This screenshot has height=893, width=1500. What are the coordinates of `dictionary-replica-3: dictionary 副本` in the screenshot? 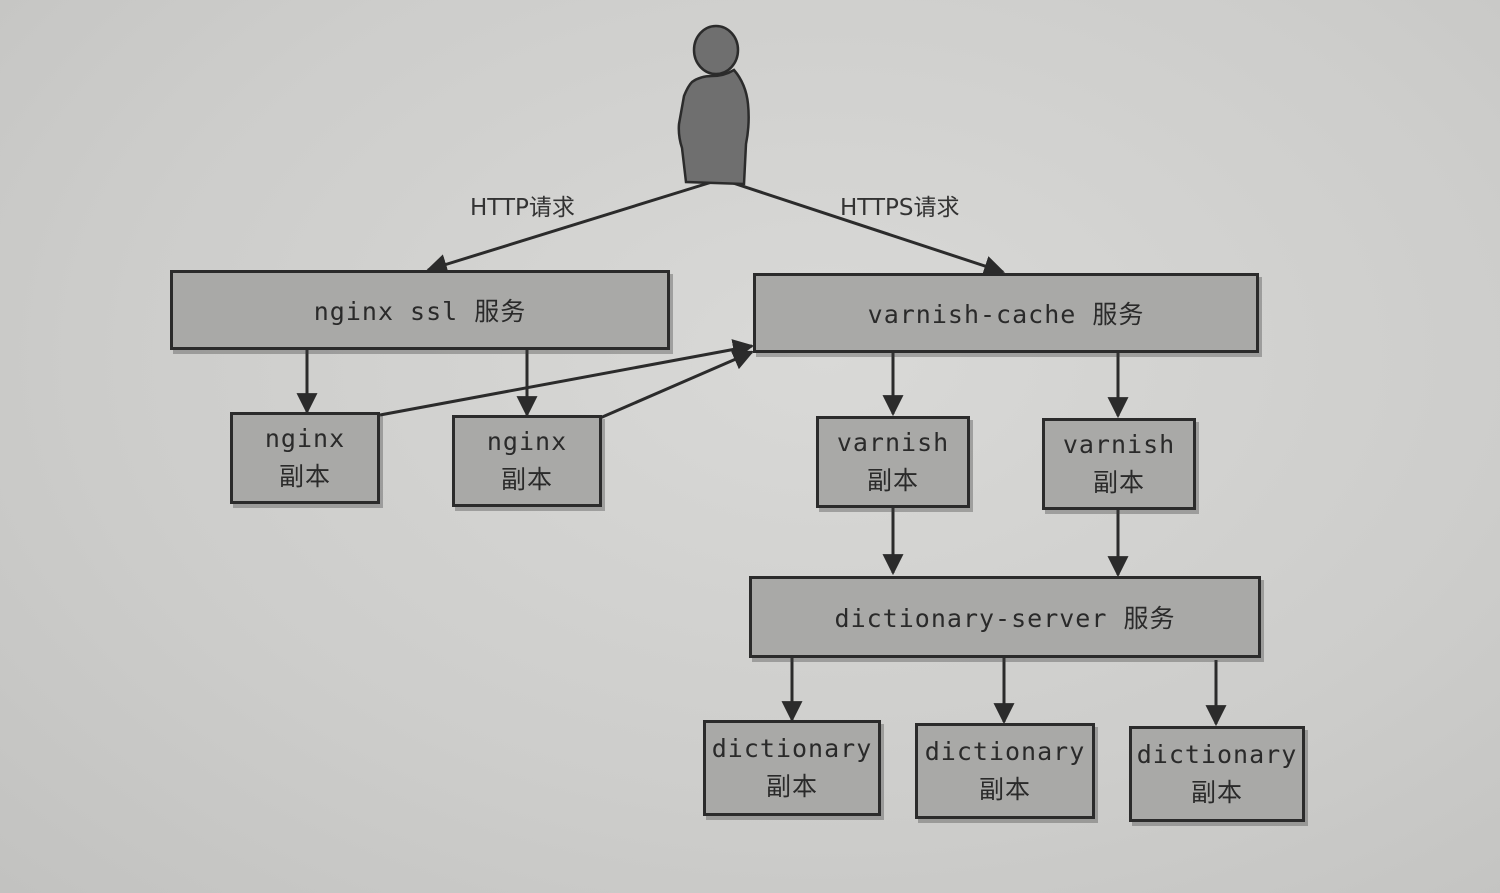 It's located at (1217, 774).